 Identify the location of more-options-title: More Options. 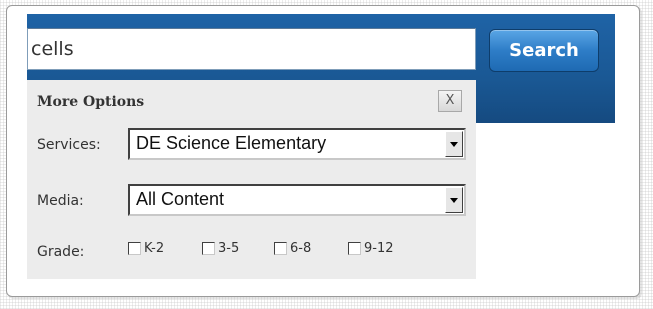
(91, 102).